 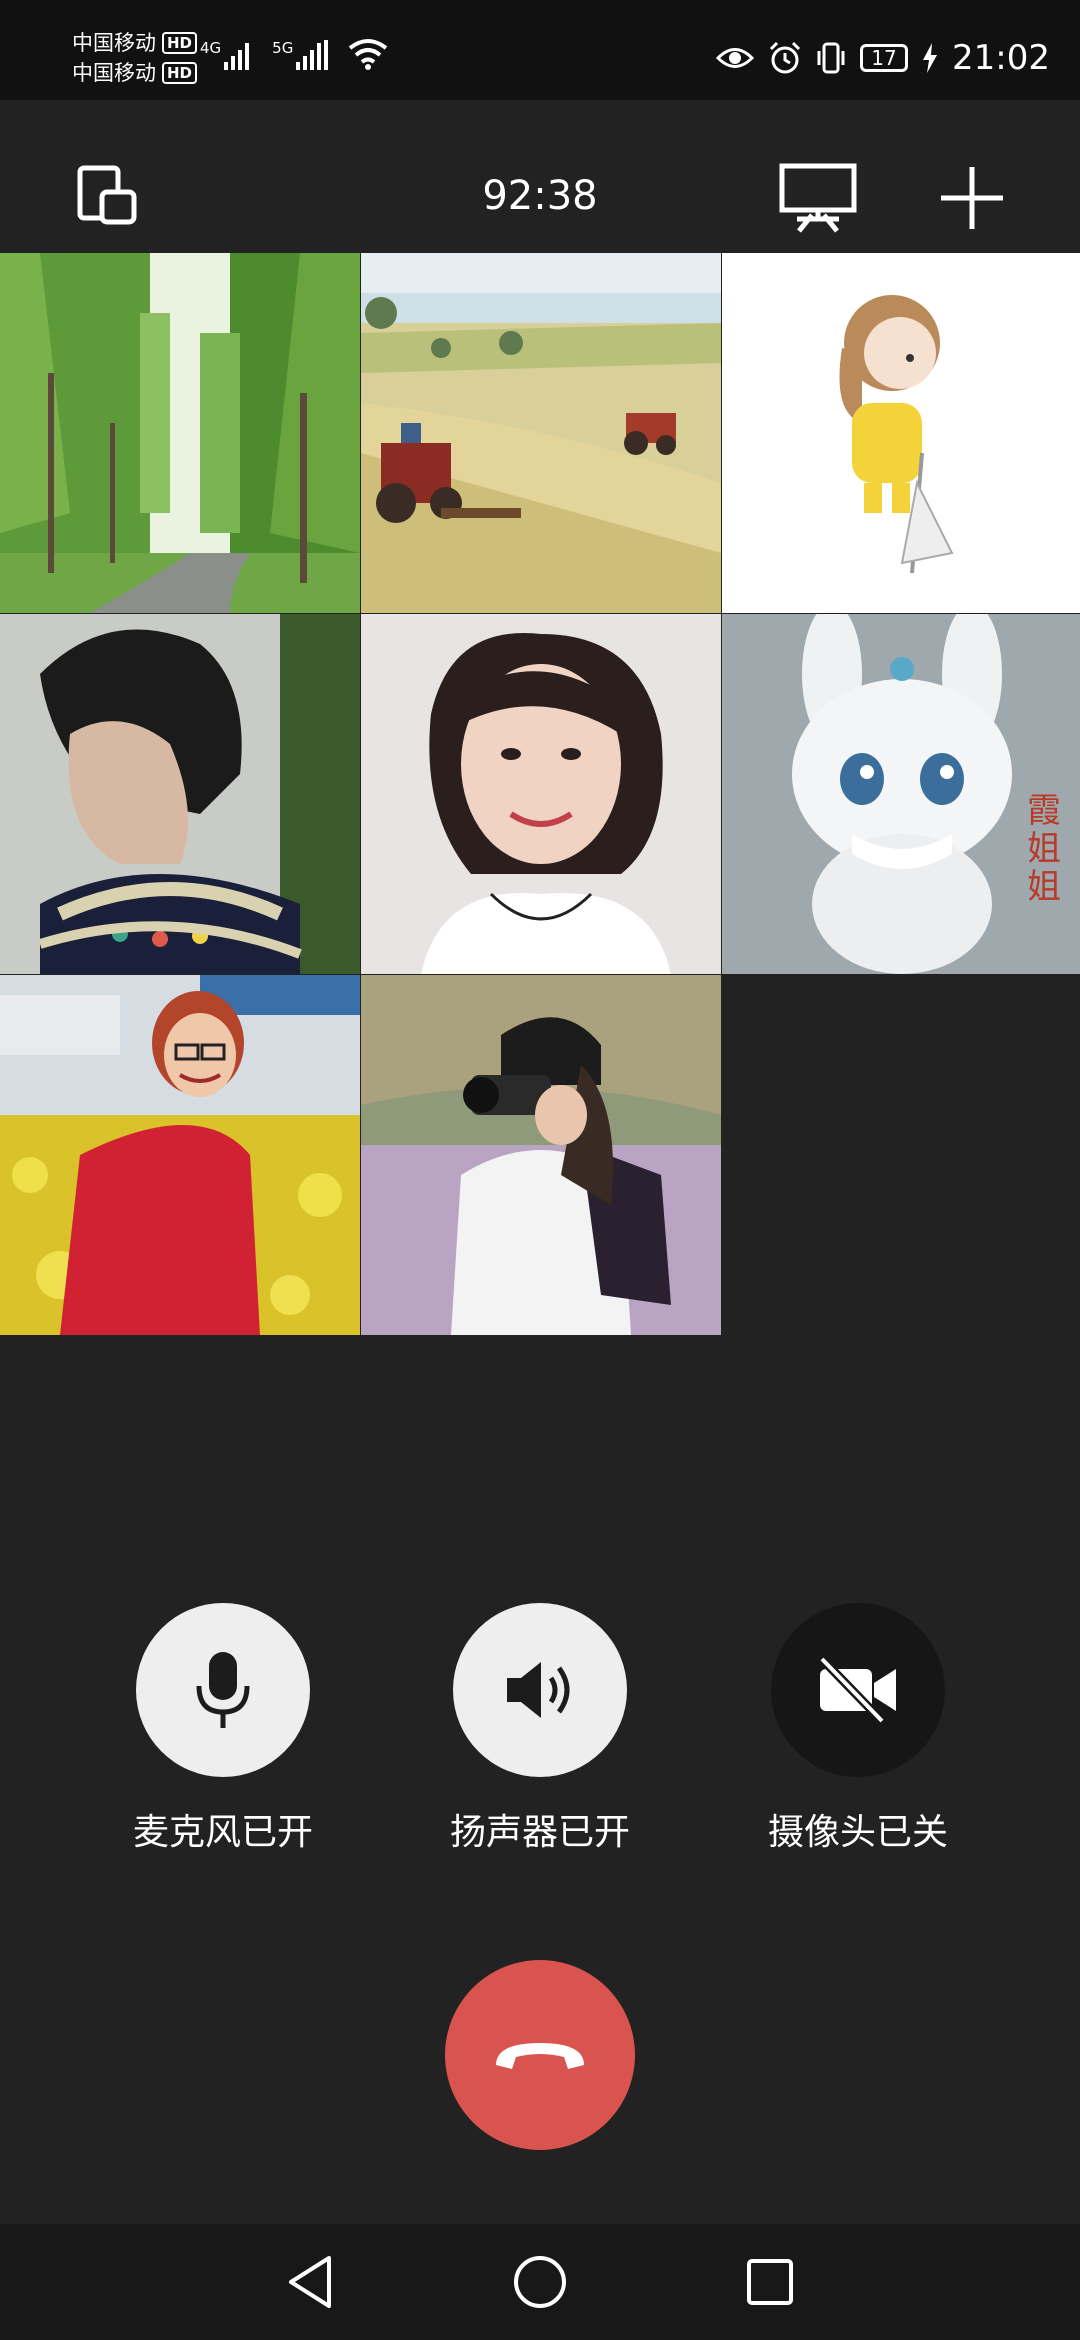 What do you see at coordinates (211, 48) in the screenshot?
I see `network-type-4g: 4G` at bounding box center [211, 48].